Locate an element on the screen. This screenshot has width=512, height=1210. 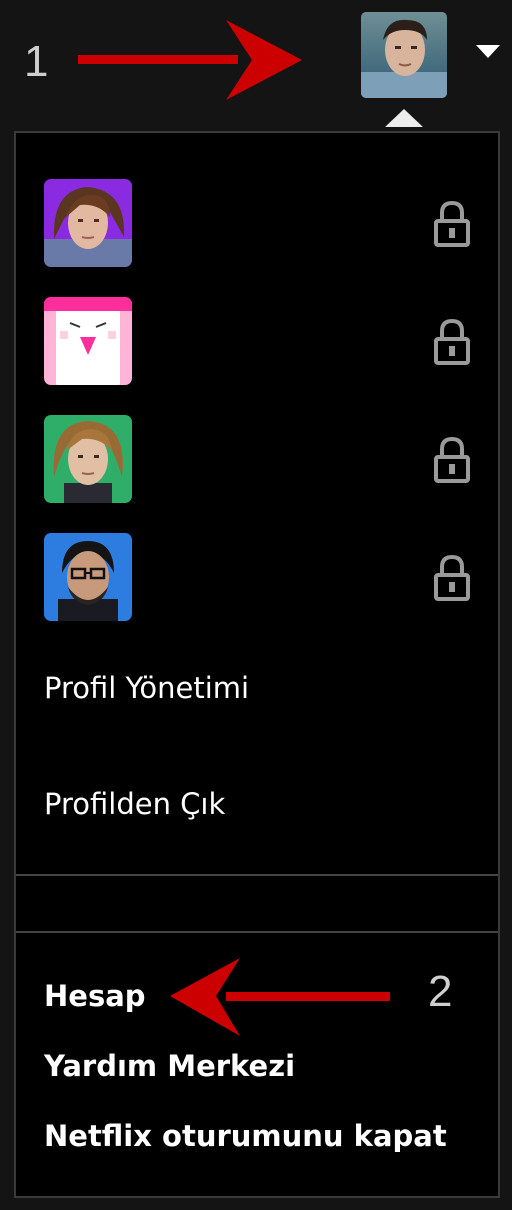
annotation-number-1: 1 is located at coordinates (36, 61).